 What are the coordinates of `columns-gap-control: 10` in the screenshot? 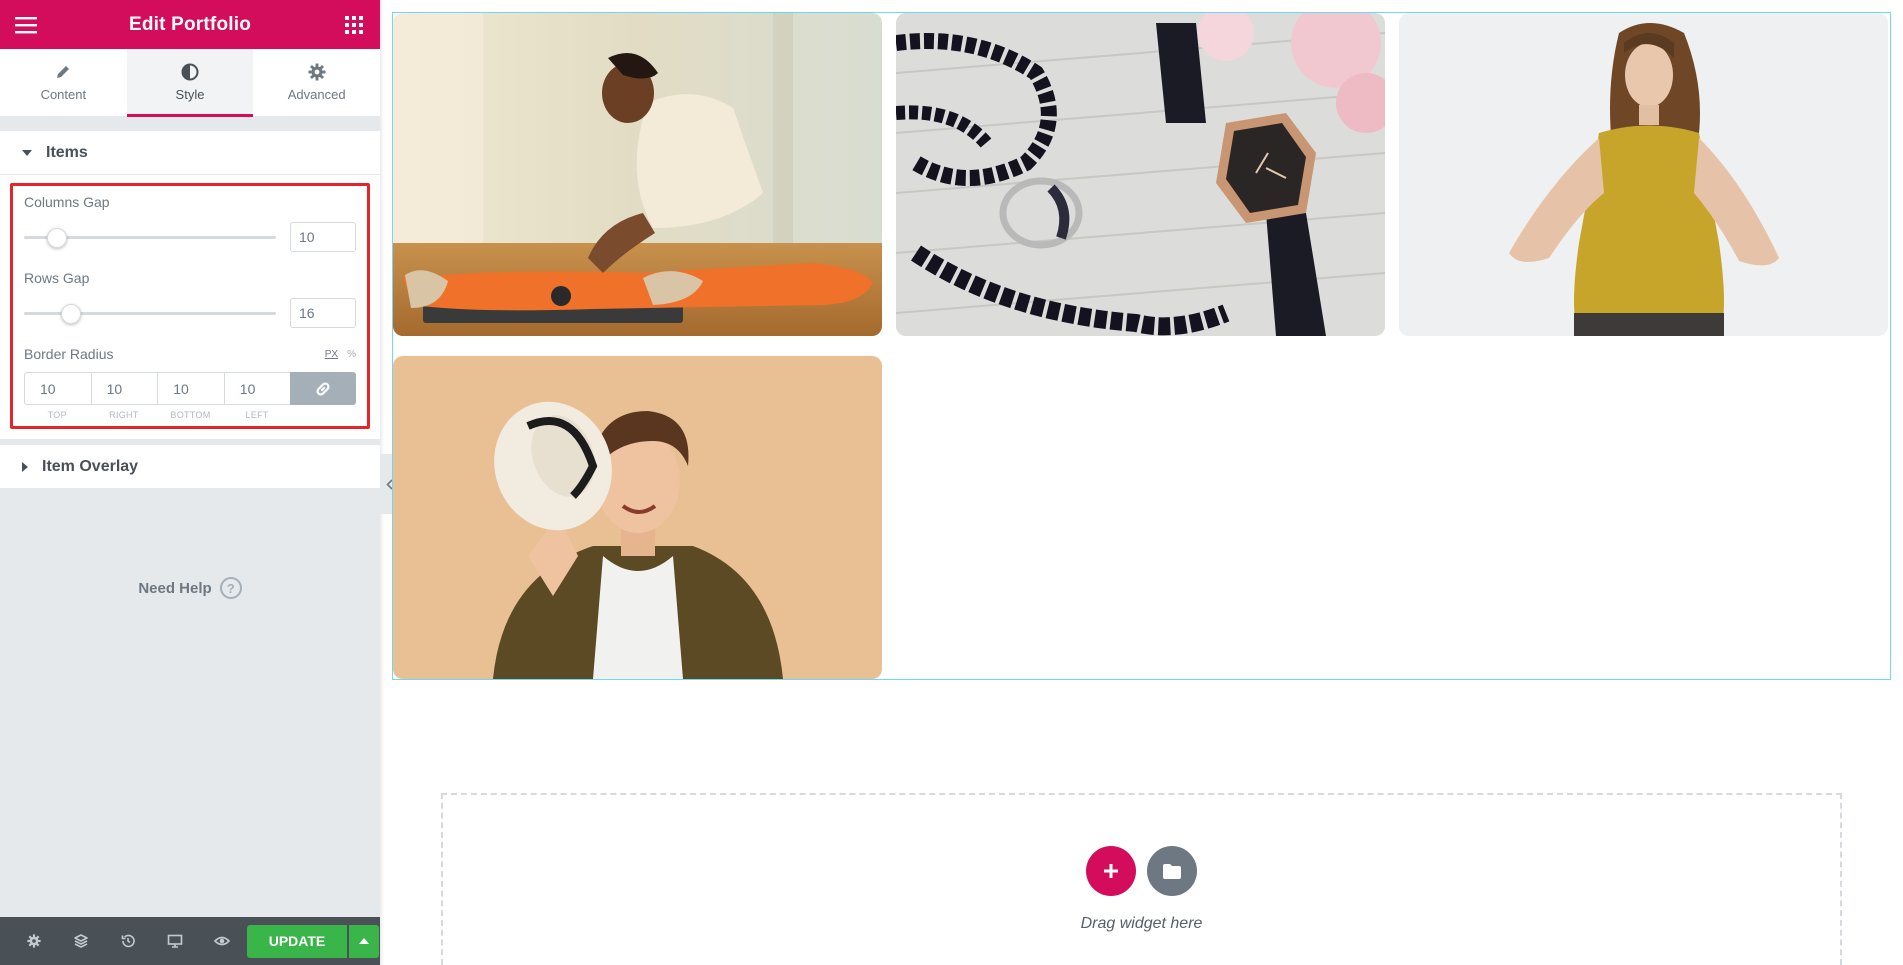 It's located at (190, 237).